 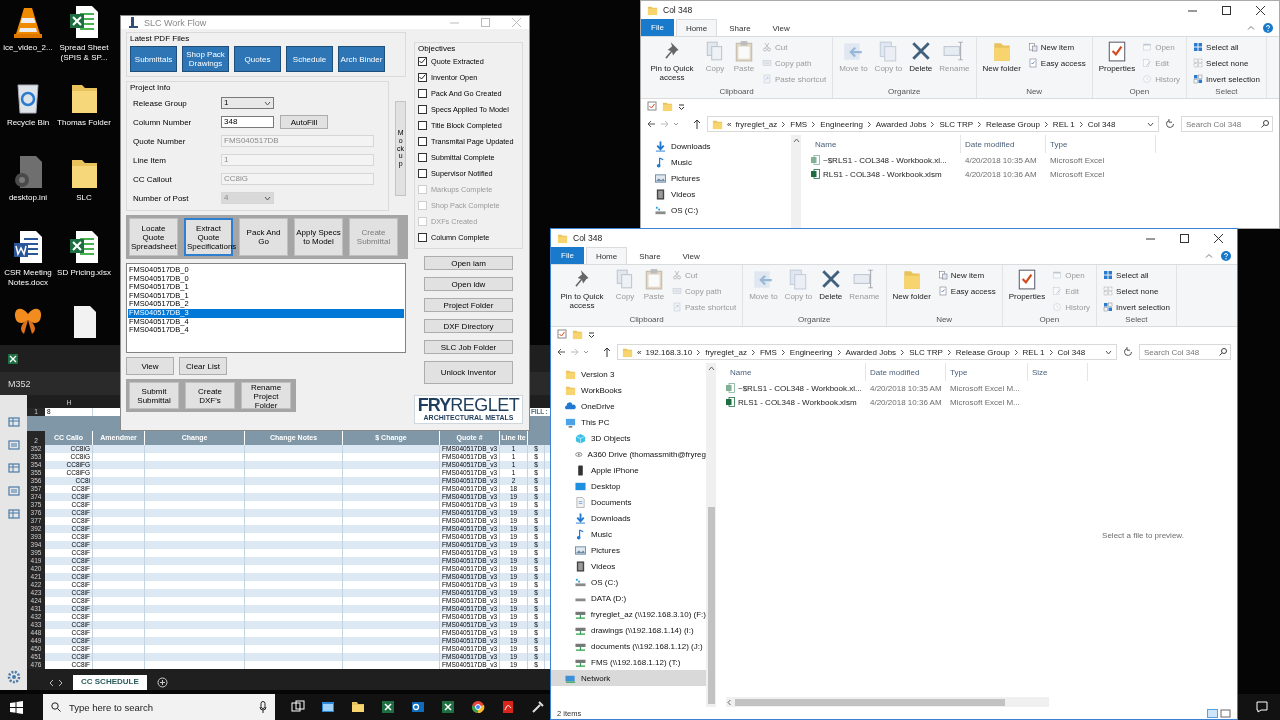 What do you see at coordinates (901, 124) in the screenshot?
I see `breadcrumb: Awarded Jobs` at bounding box center [901, 124].